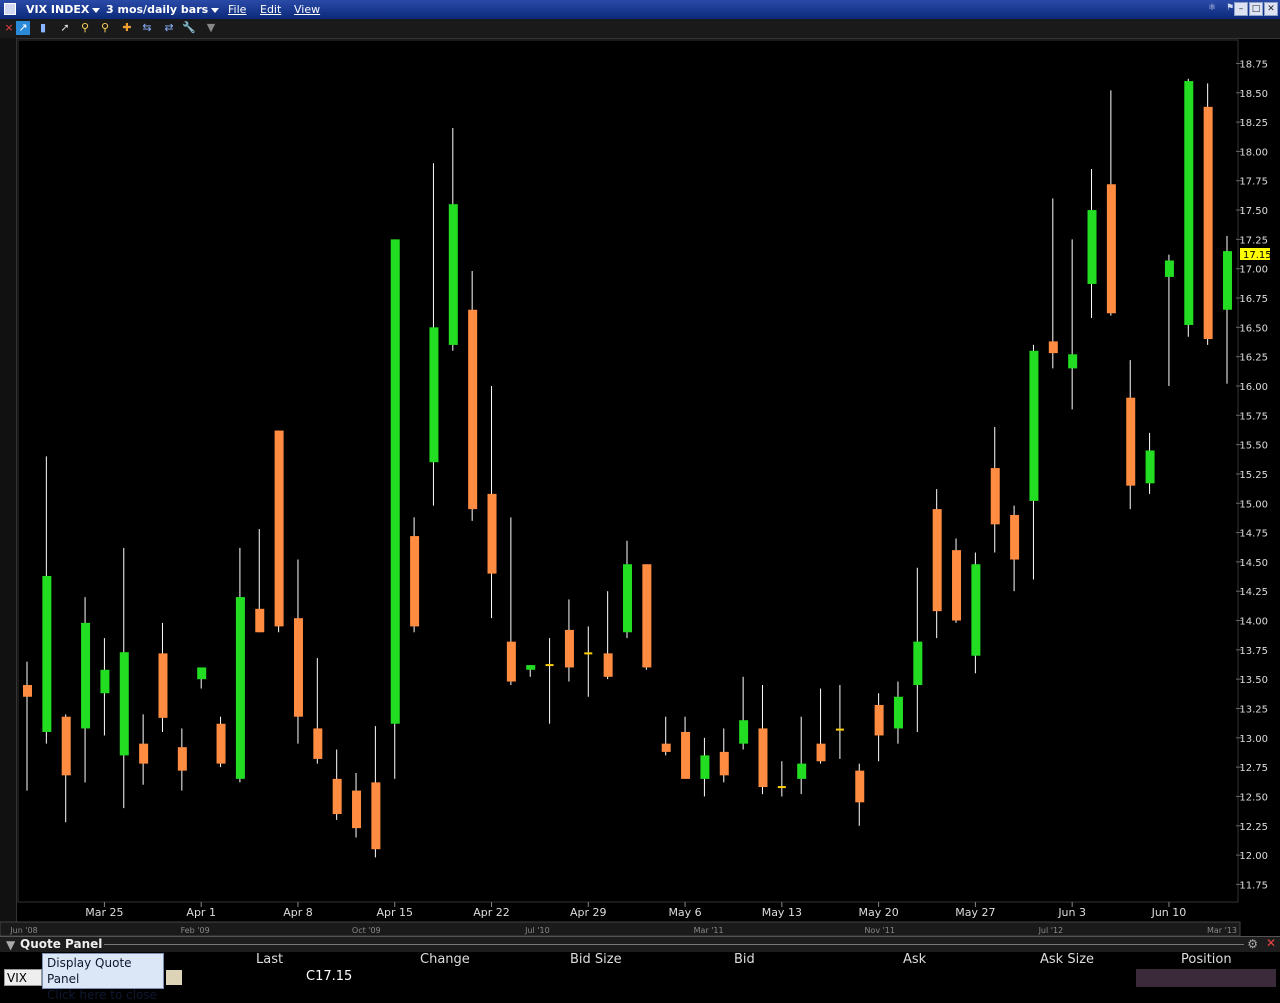 The height and width of the screenshot is (1003, 1280). Describe the element at coordinates (1253, 446) in the screenshot. I see `y-tick-label: 15.50` at that location.